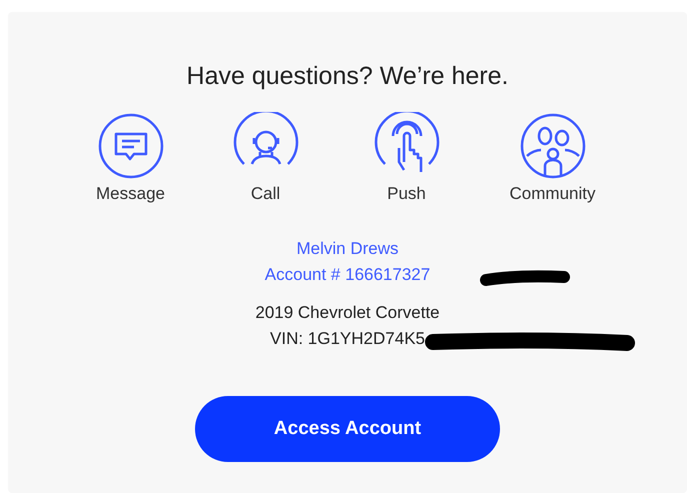 This screenshot has width=687, height=493. What do you see at coordinates (347, 274) in the screenshot?
I see `account-number: Account # 166617327` at bounding box center [347, 274].